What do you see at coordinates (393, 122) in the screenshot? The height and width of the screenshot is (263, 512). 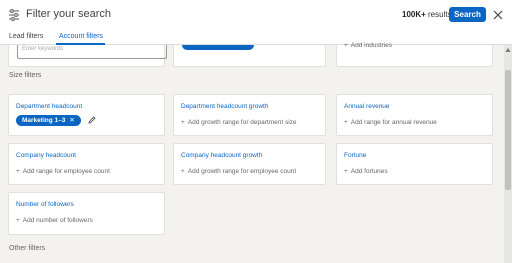 I see `add-annual-revenue-label: Add range for annual revenue` at bounding box center [393, 122].